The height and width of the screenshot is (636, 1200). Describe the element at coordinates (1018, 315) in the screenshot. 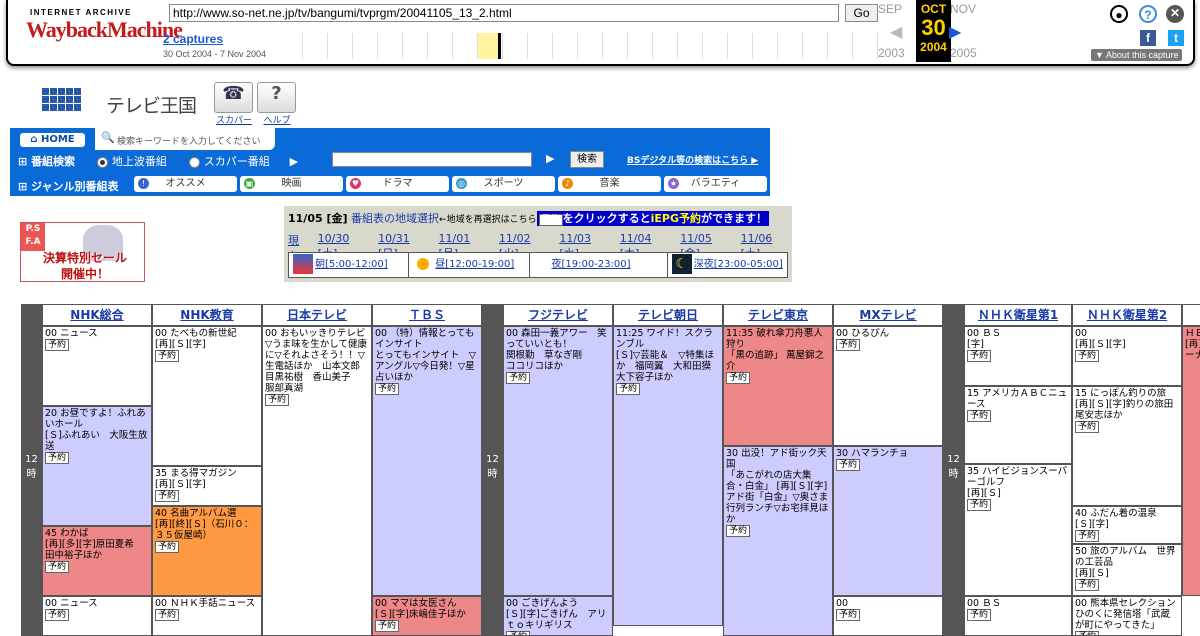

I see `channel-header: ＮＨＫ衛星第1` at that location.